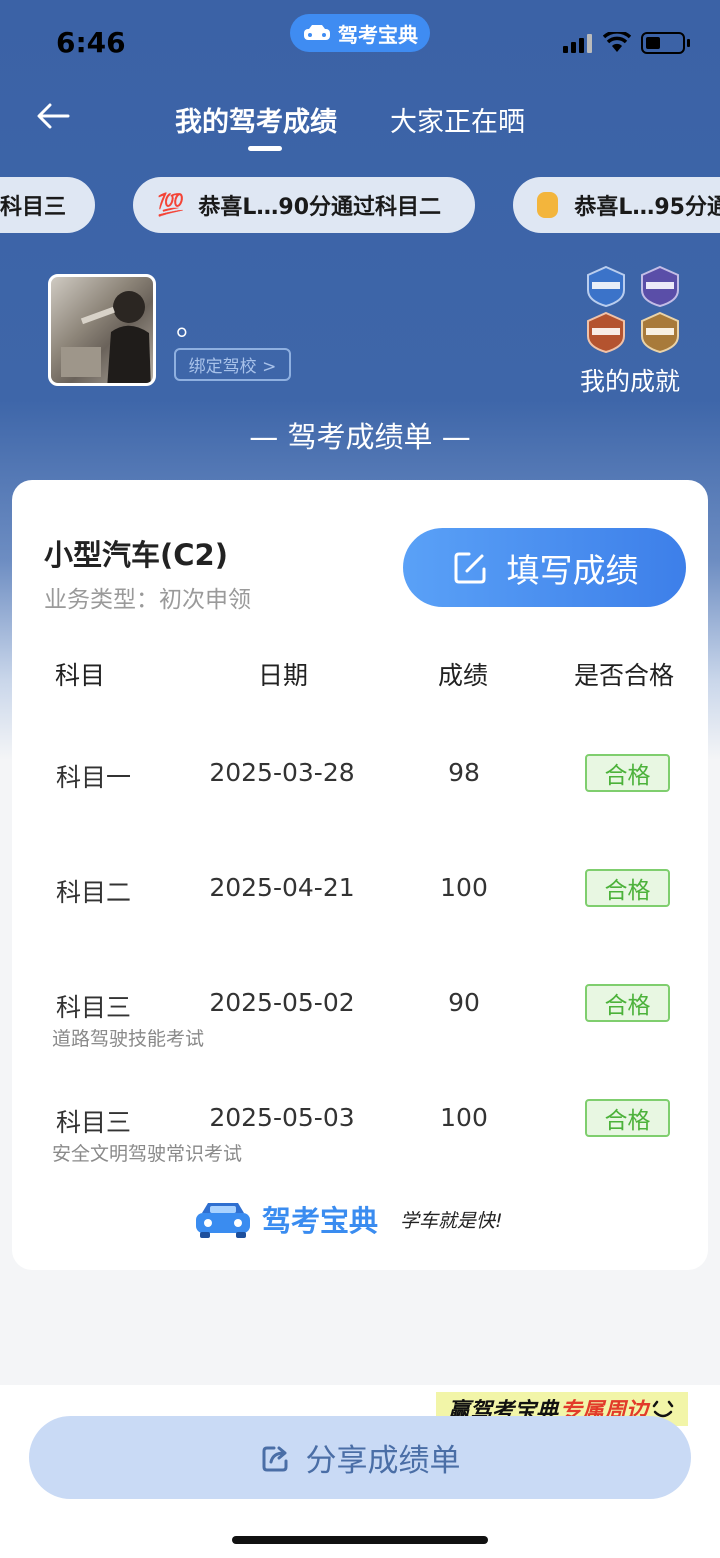 The image size is (720, 1558). I want to click on header-subject: 科目, so click(80, 675).